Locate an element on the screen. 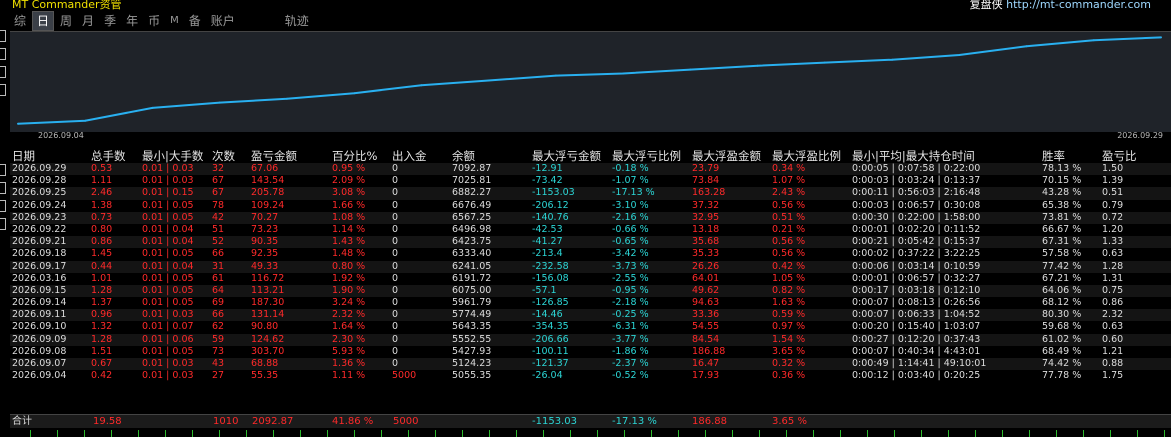  header-pl-ratio: 盈亏比 is located at coordinates (1119, 156).